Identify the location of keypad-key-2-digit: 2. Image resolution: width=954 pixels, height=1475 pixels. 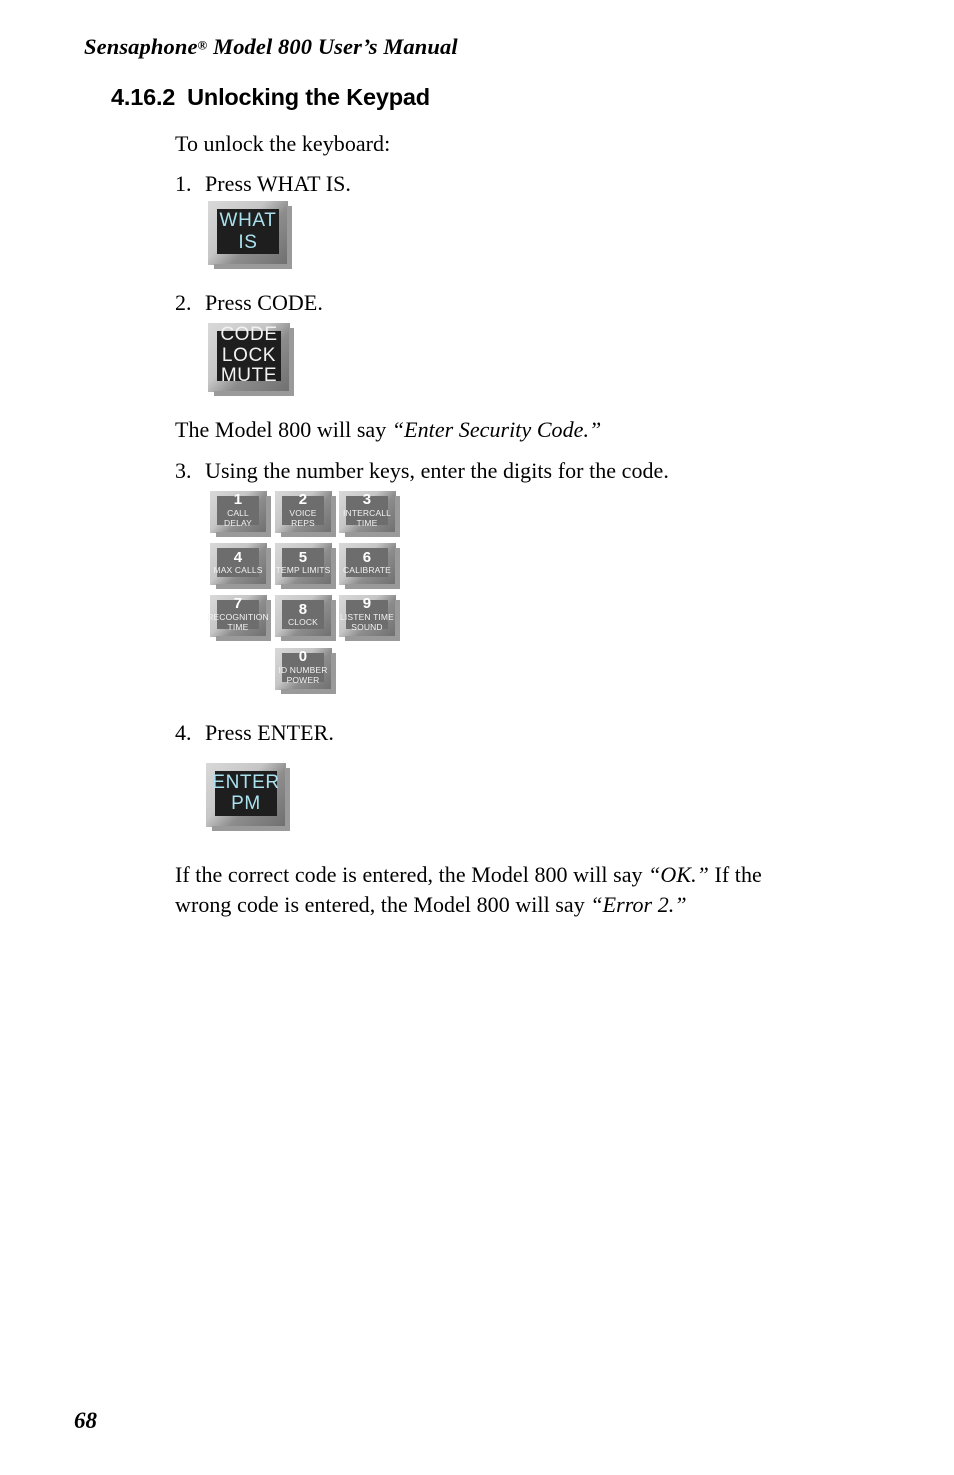
(303, 500).